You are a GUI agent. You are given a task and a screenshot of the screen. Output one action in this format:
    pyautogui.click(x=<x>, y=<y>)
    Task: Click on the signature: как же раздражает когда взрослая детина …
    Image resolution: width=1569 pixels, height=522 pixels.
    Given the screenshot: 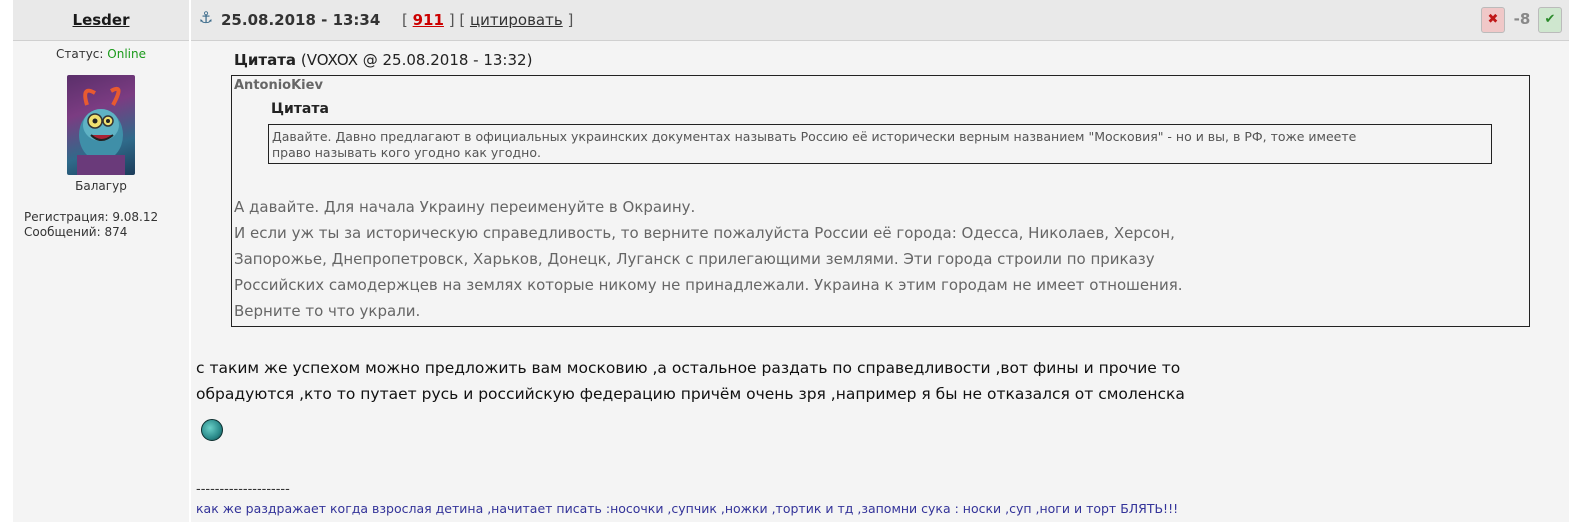 What is the action you would take?
    pyautogui.click(x=687, y=508)
    